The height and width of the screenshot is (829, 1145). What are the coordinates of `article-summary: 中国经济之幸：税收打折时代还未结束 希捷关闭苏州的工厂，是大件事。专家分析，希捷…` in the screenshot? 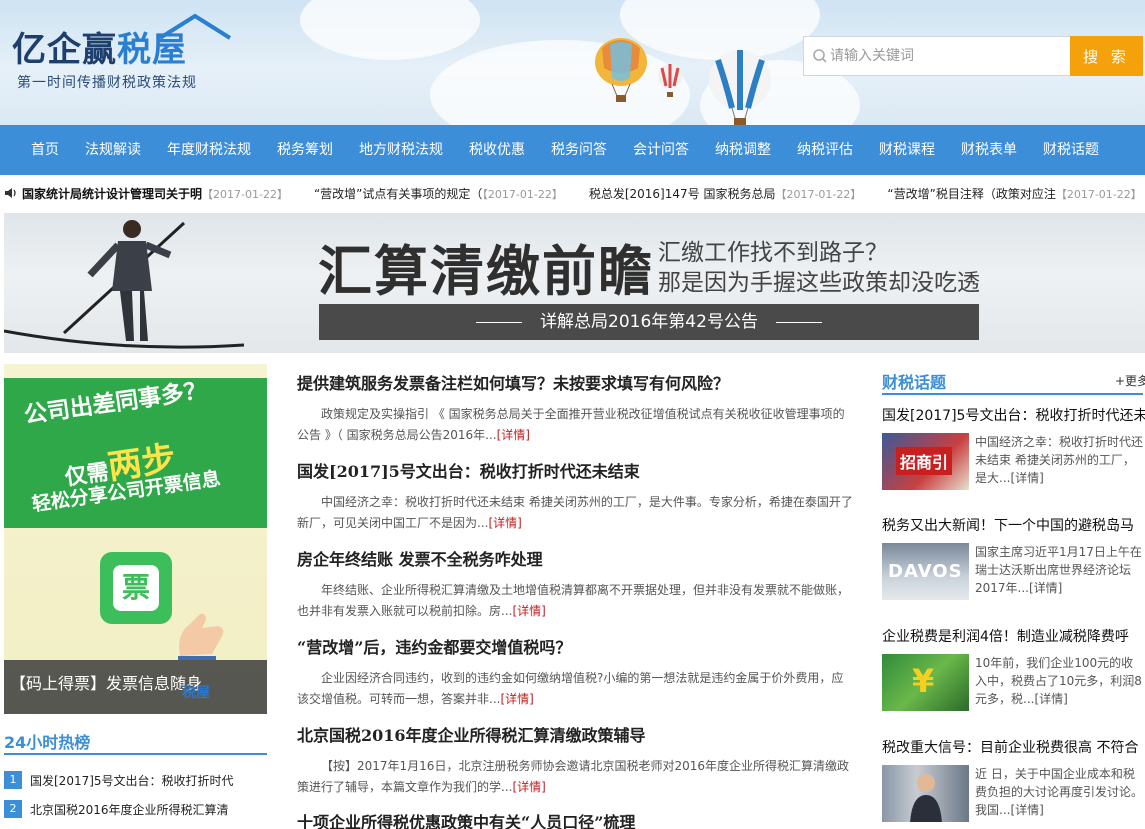 It's located at (575, 512).